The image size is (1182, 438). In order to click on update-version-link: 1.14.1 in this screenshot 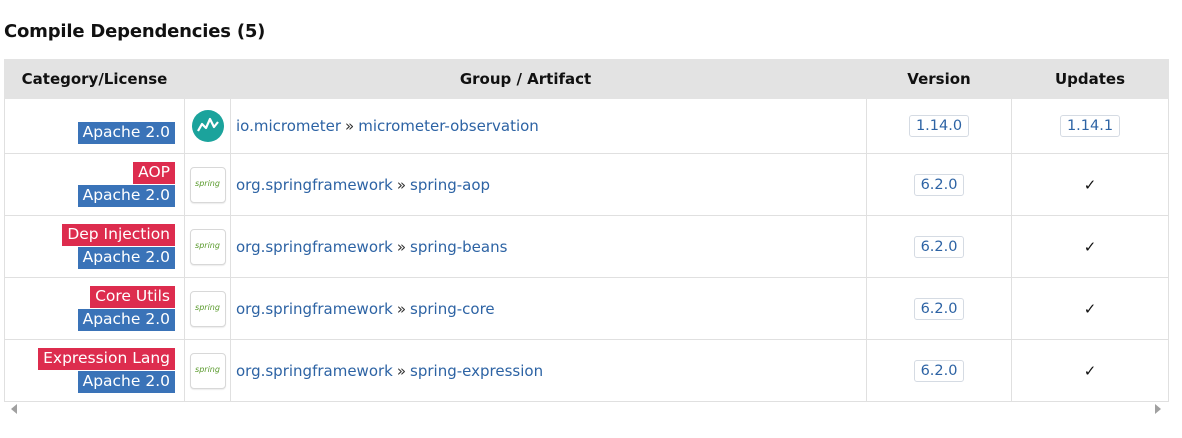, I will do `click(1090, 126)`.